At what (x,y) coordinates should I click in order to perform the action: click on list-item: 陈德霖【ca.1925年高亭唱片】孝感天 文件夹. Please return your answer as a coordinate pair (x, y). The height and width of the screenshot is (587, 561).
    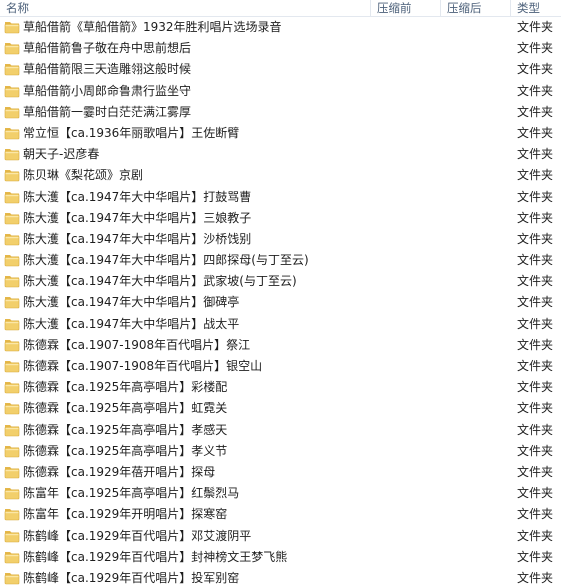
    Looking at the image, I should click on (280, 430).